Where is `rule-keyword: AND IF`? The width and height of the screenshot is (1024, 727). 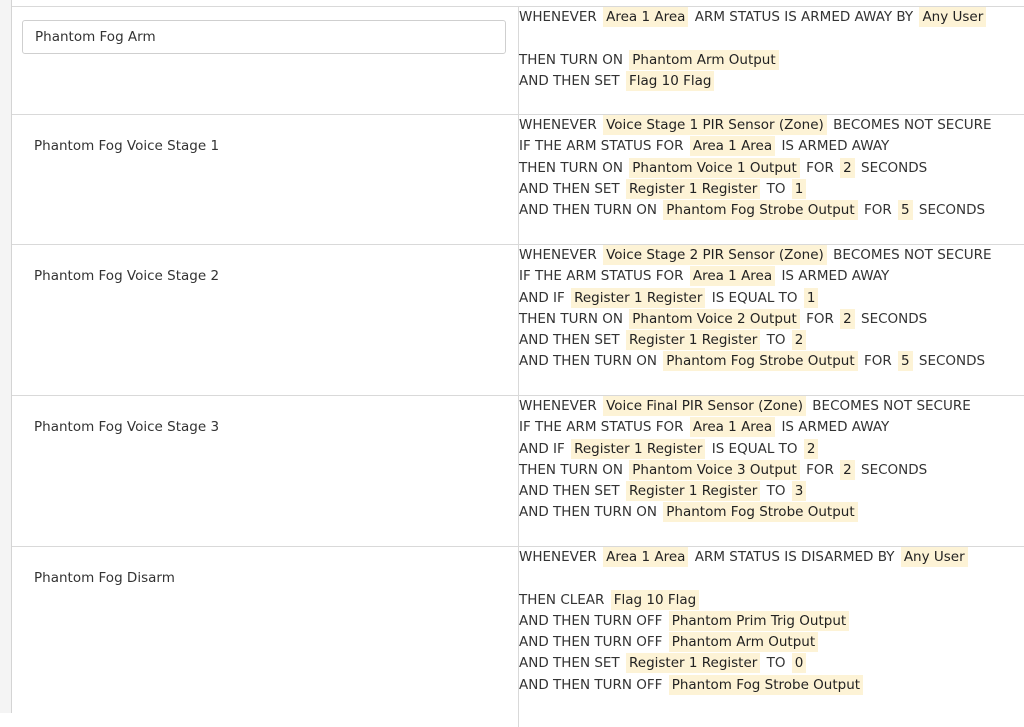
rule-keyword: AND IF is located at coordinates (542, 449).